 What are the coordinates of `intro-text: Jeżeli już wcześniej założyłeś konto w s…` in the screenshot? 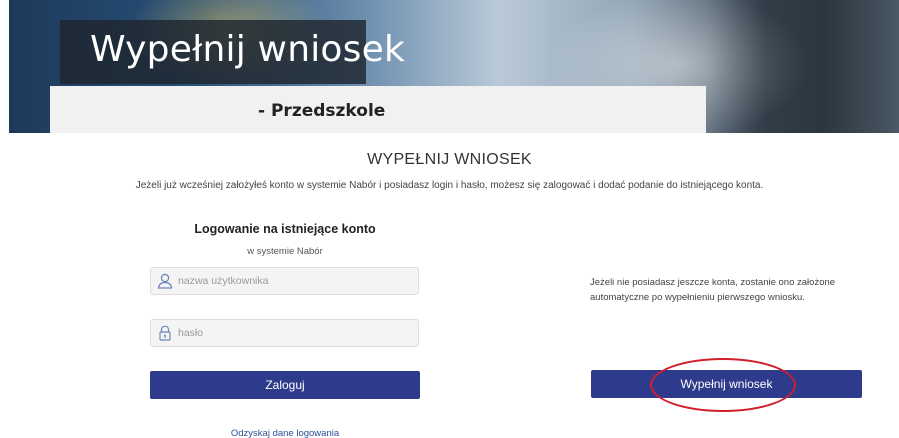 It's located at (449, 185).